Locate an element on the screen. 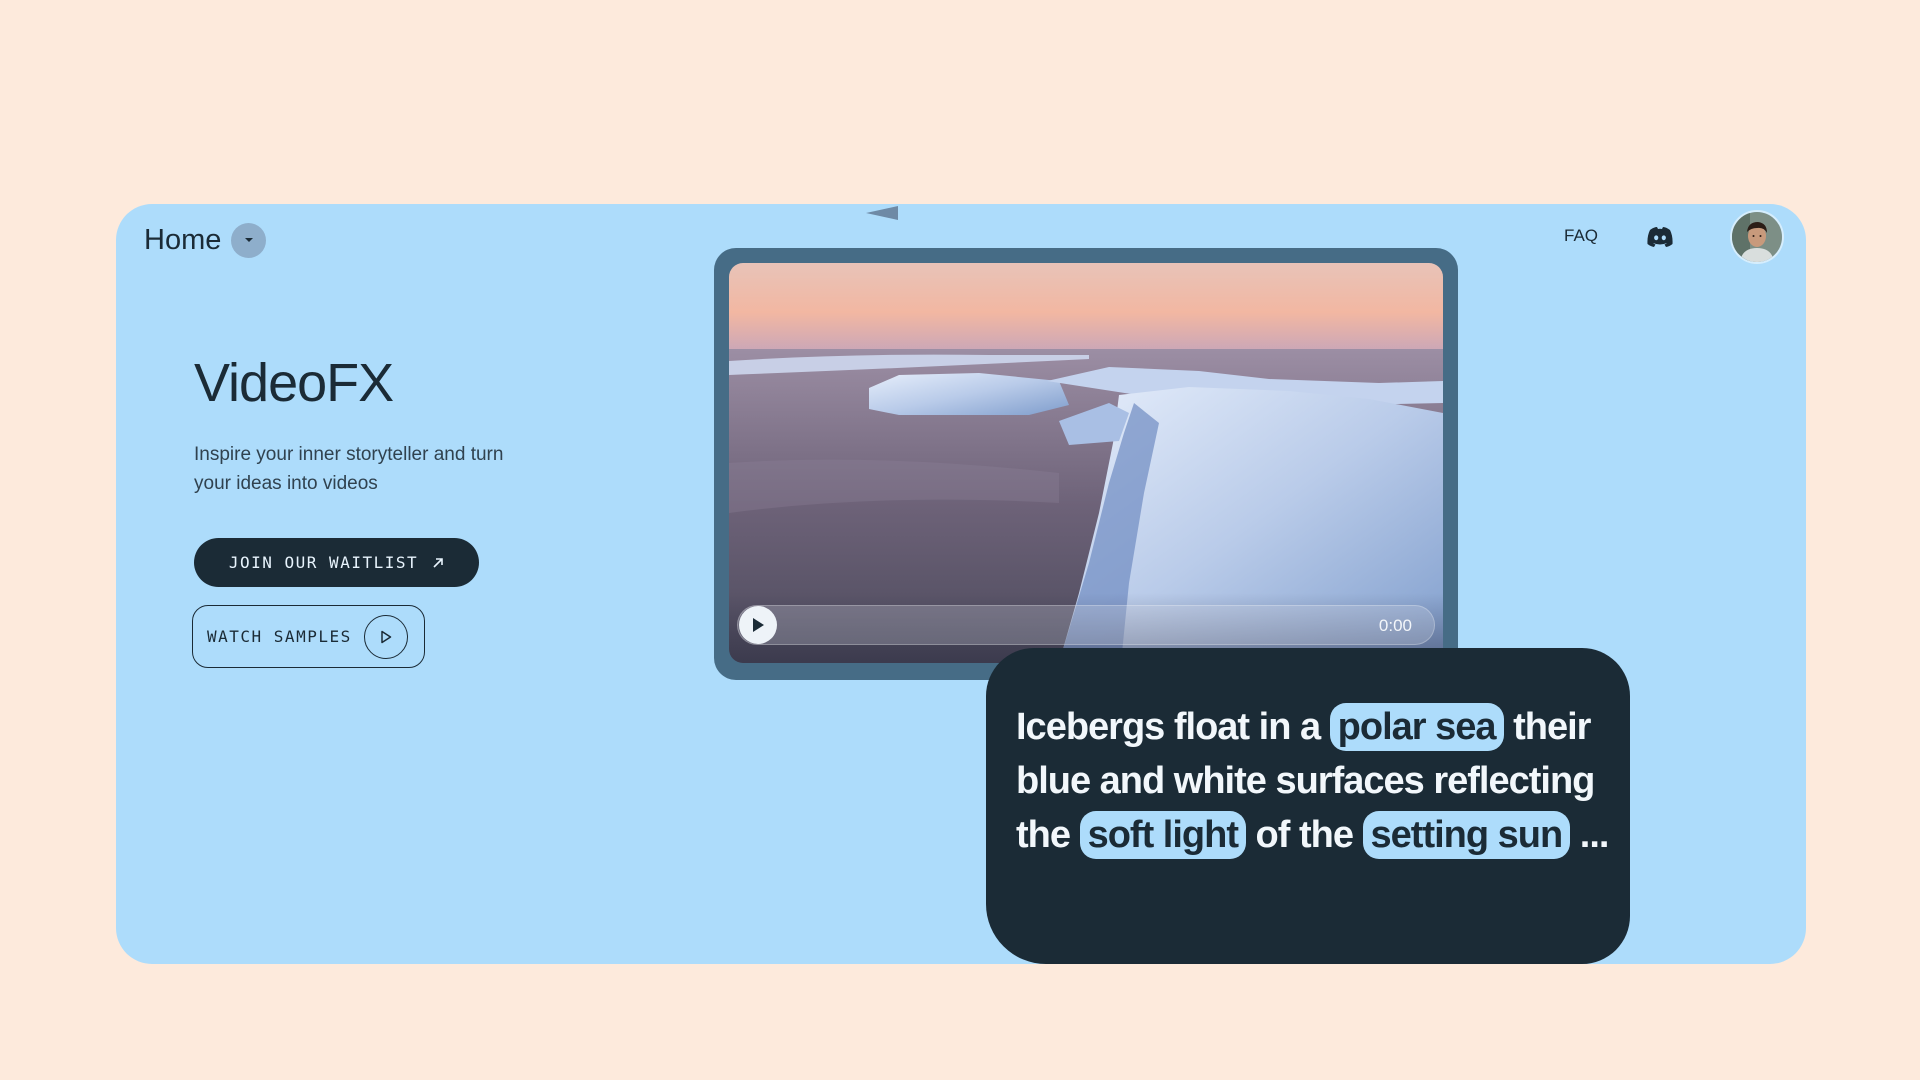 The height and width of the screenshot is (1080, 1920). iceberg-video-frame is located at coordinates (1086, 463).